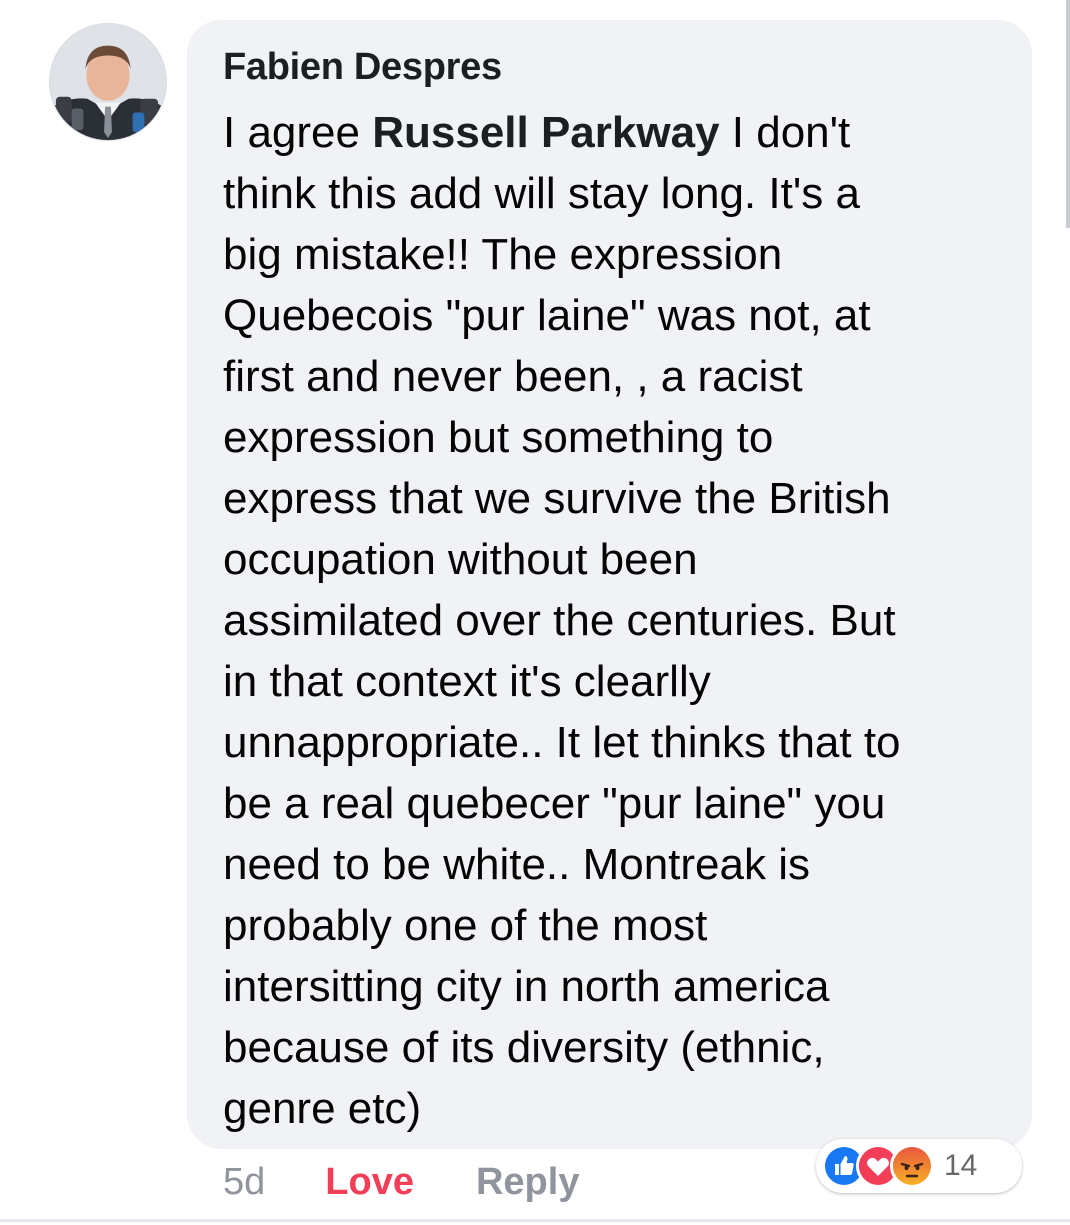 The width and height of the screenshot is (1070, 1225). I want to click on reaction-count: 14, so click(961, 1165).